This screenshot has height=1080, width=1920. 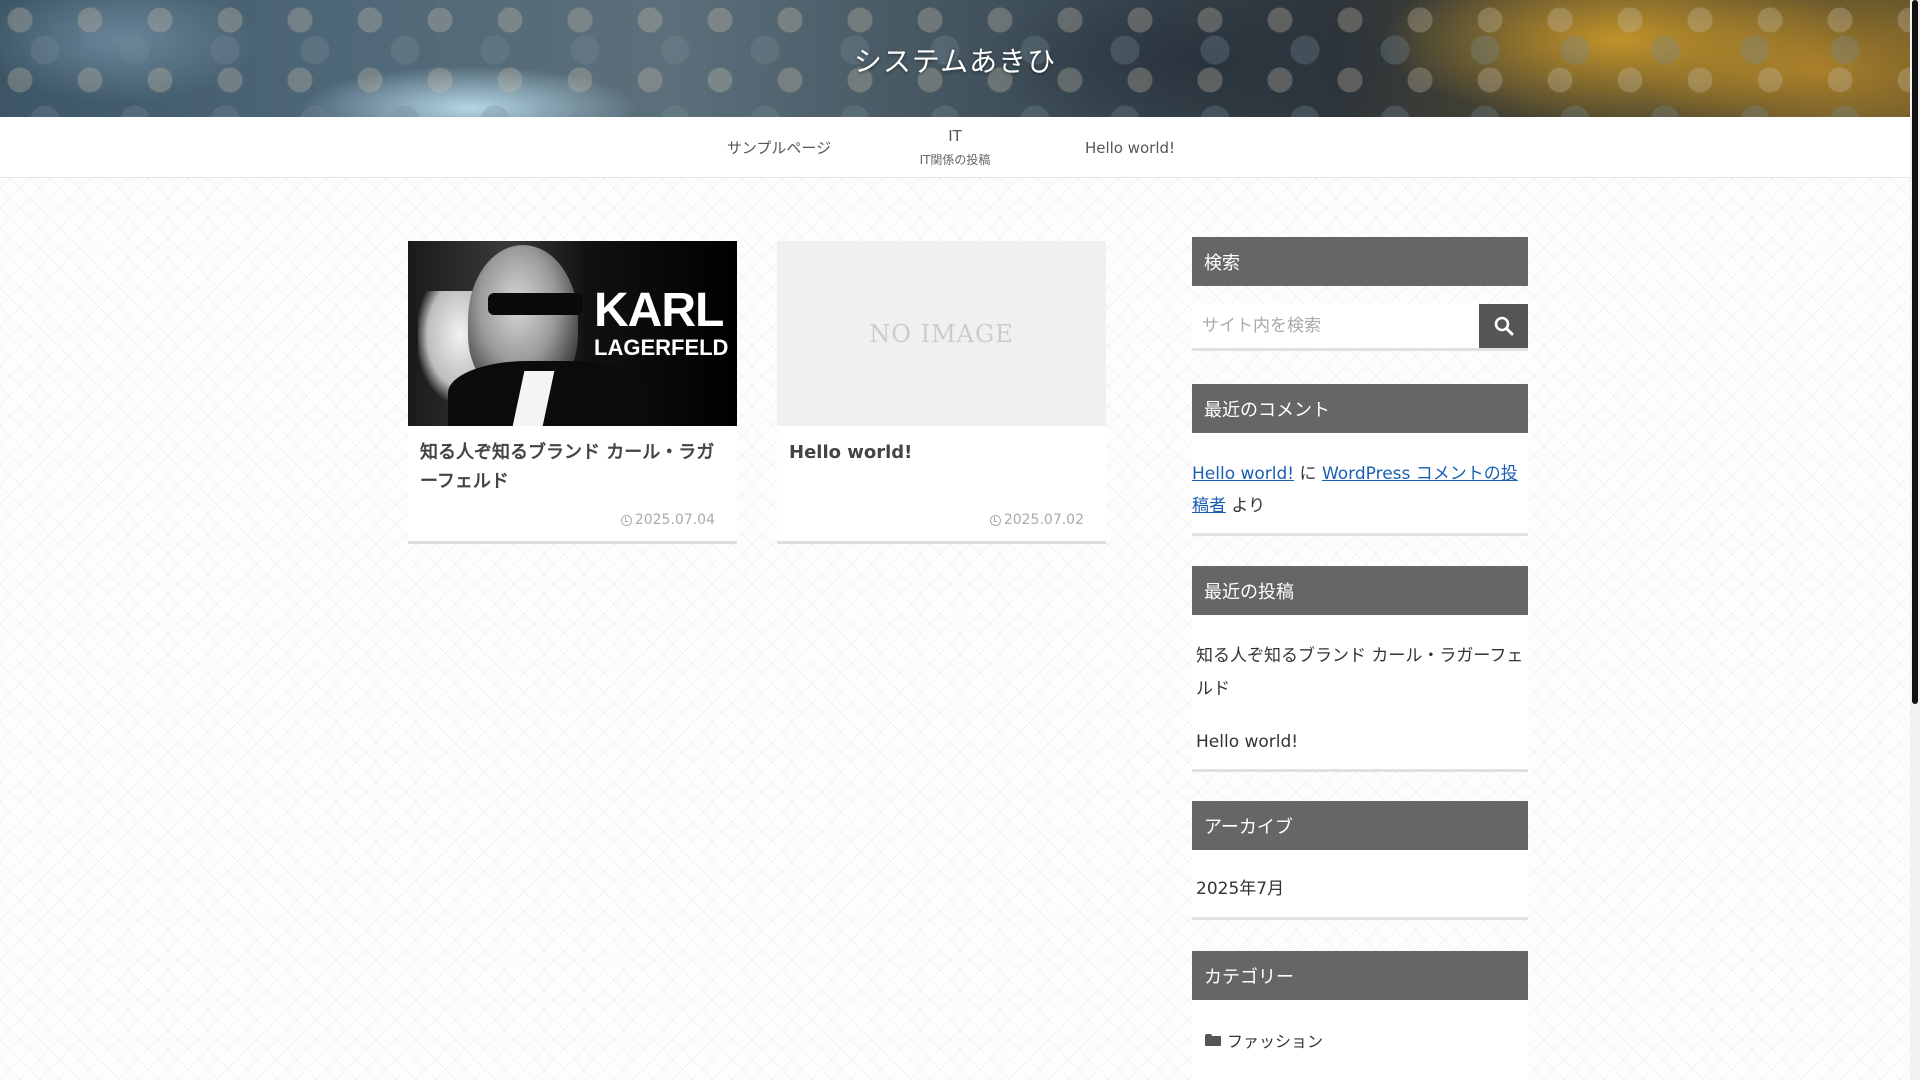 I want to click on category-link: ファッション, so click(x=1264, y=1040).